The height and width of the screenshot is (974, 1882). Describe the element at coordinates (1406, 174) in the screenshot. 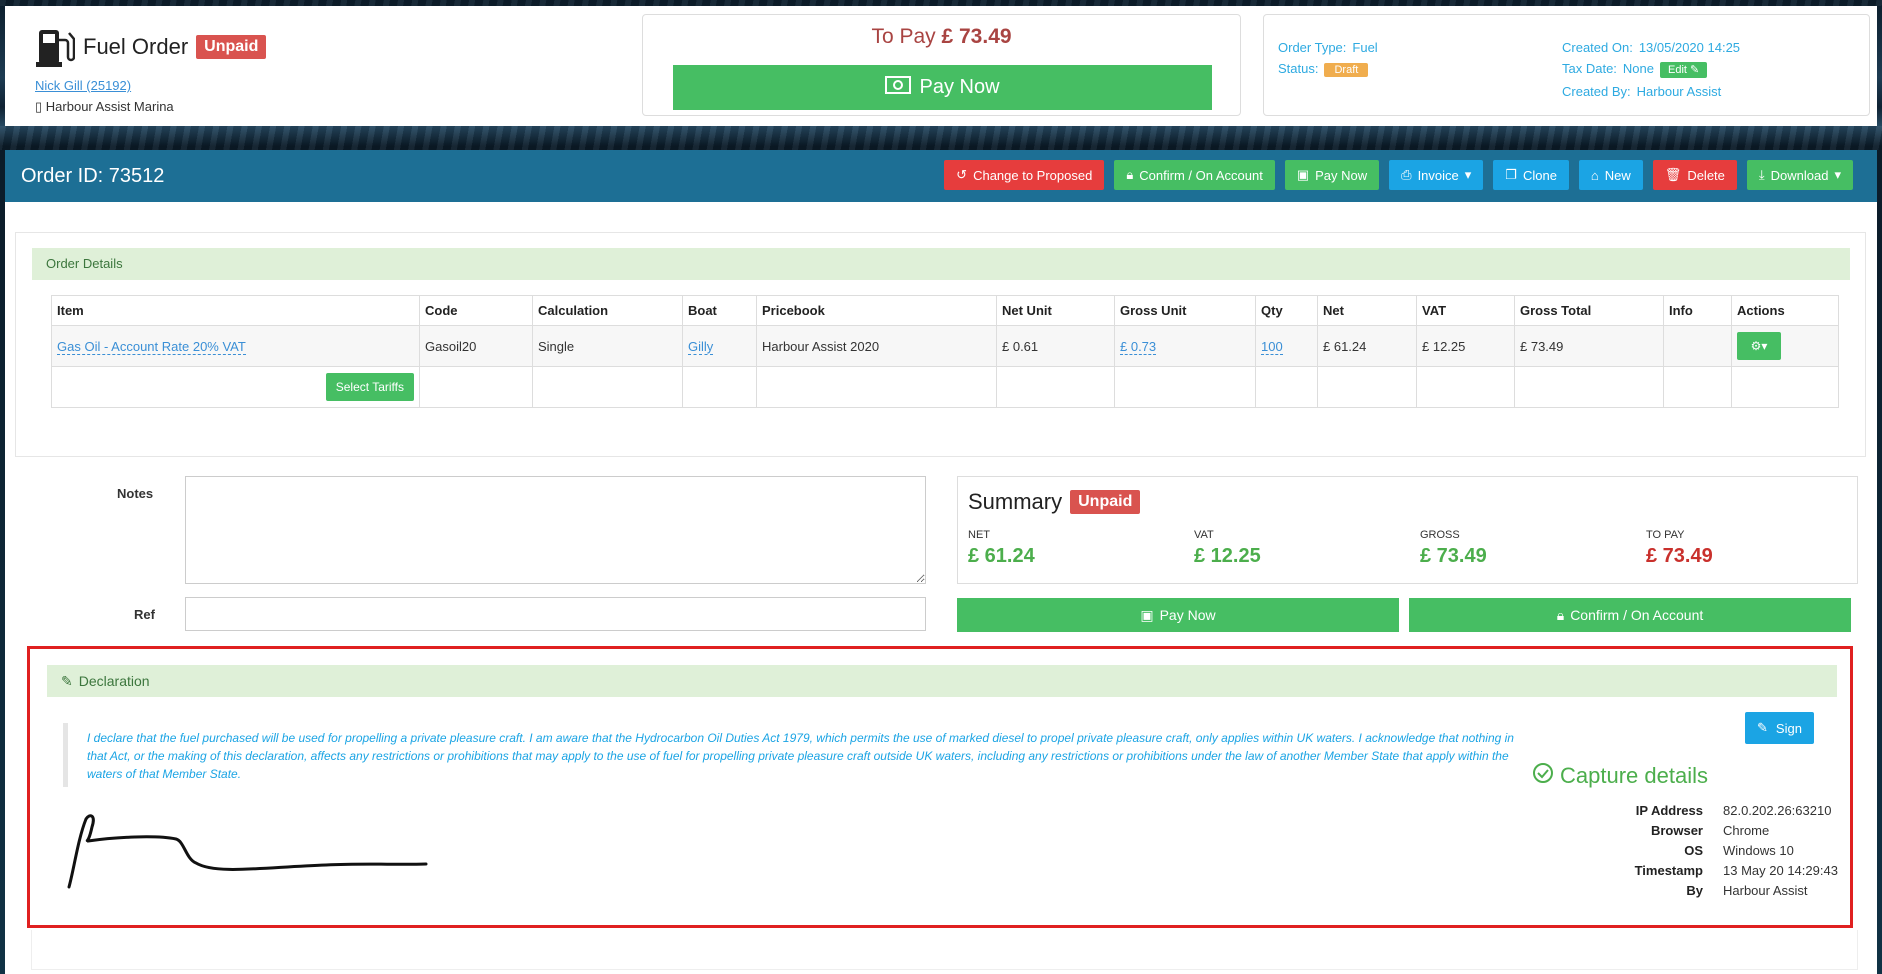

I see `print-icon: ⎙` at that location.